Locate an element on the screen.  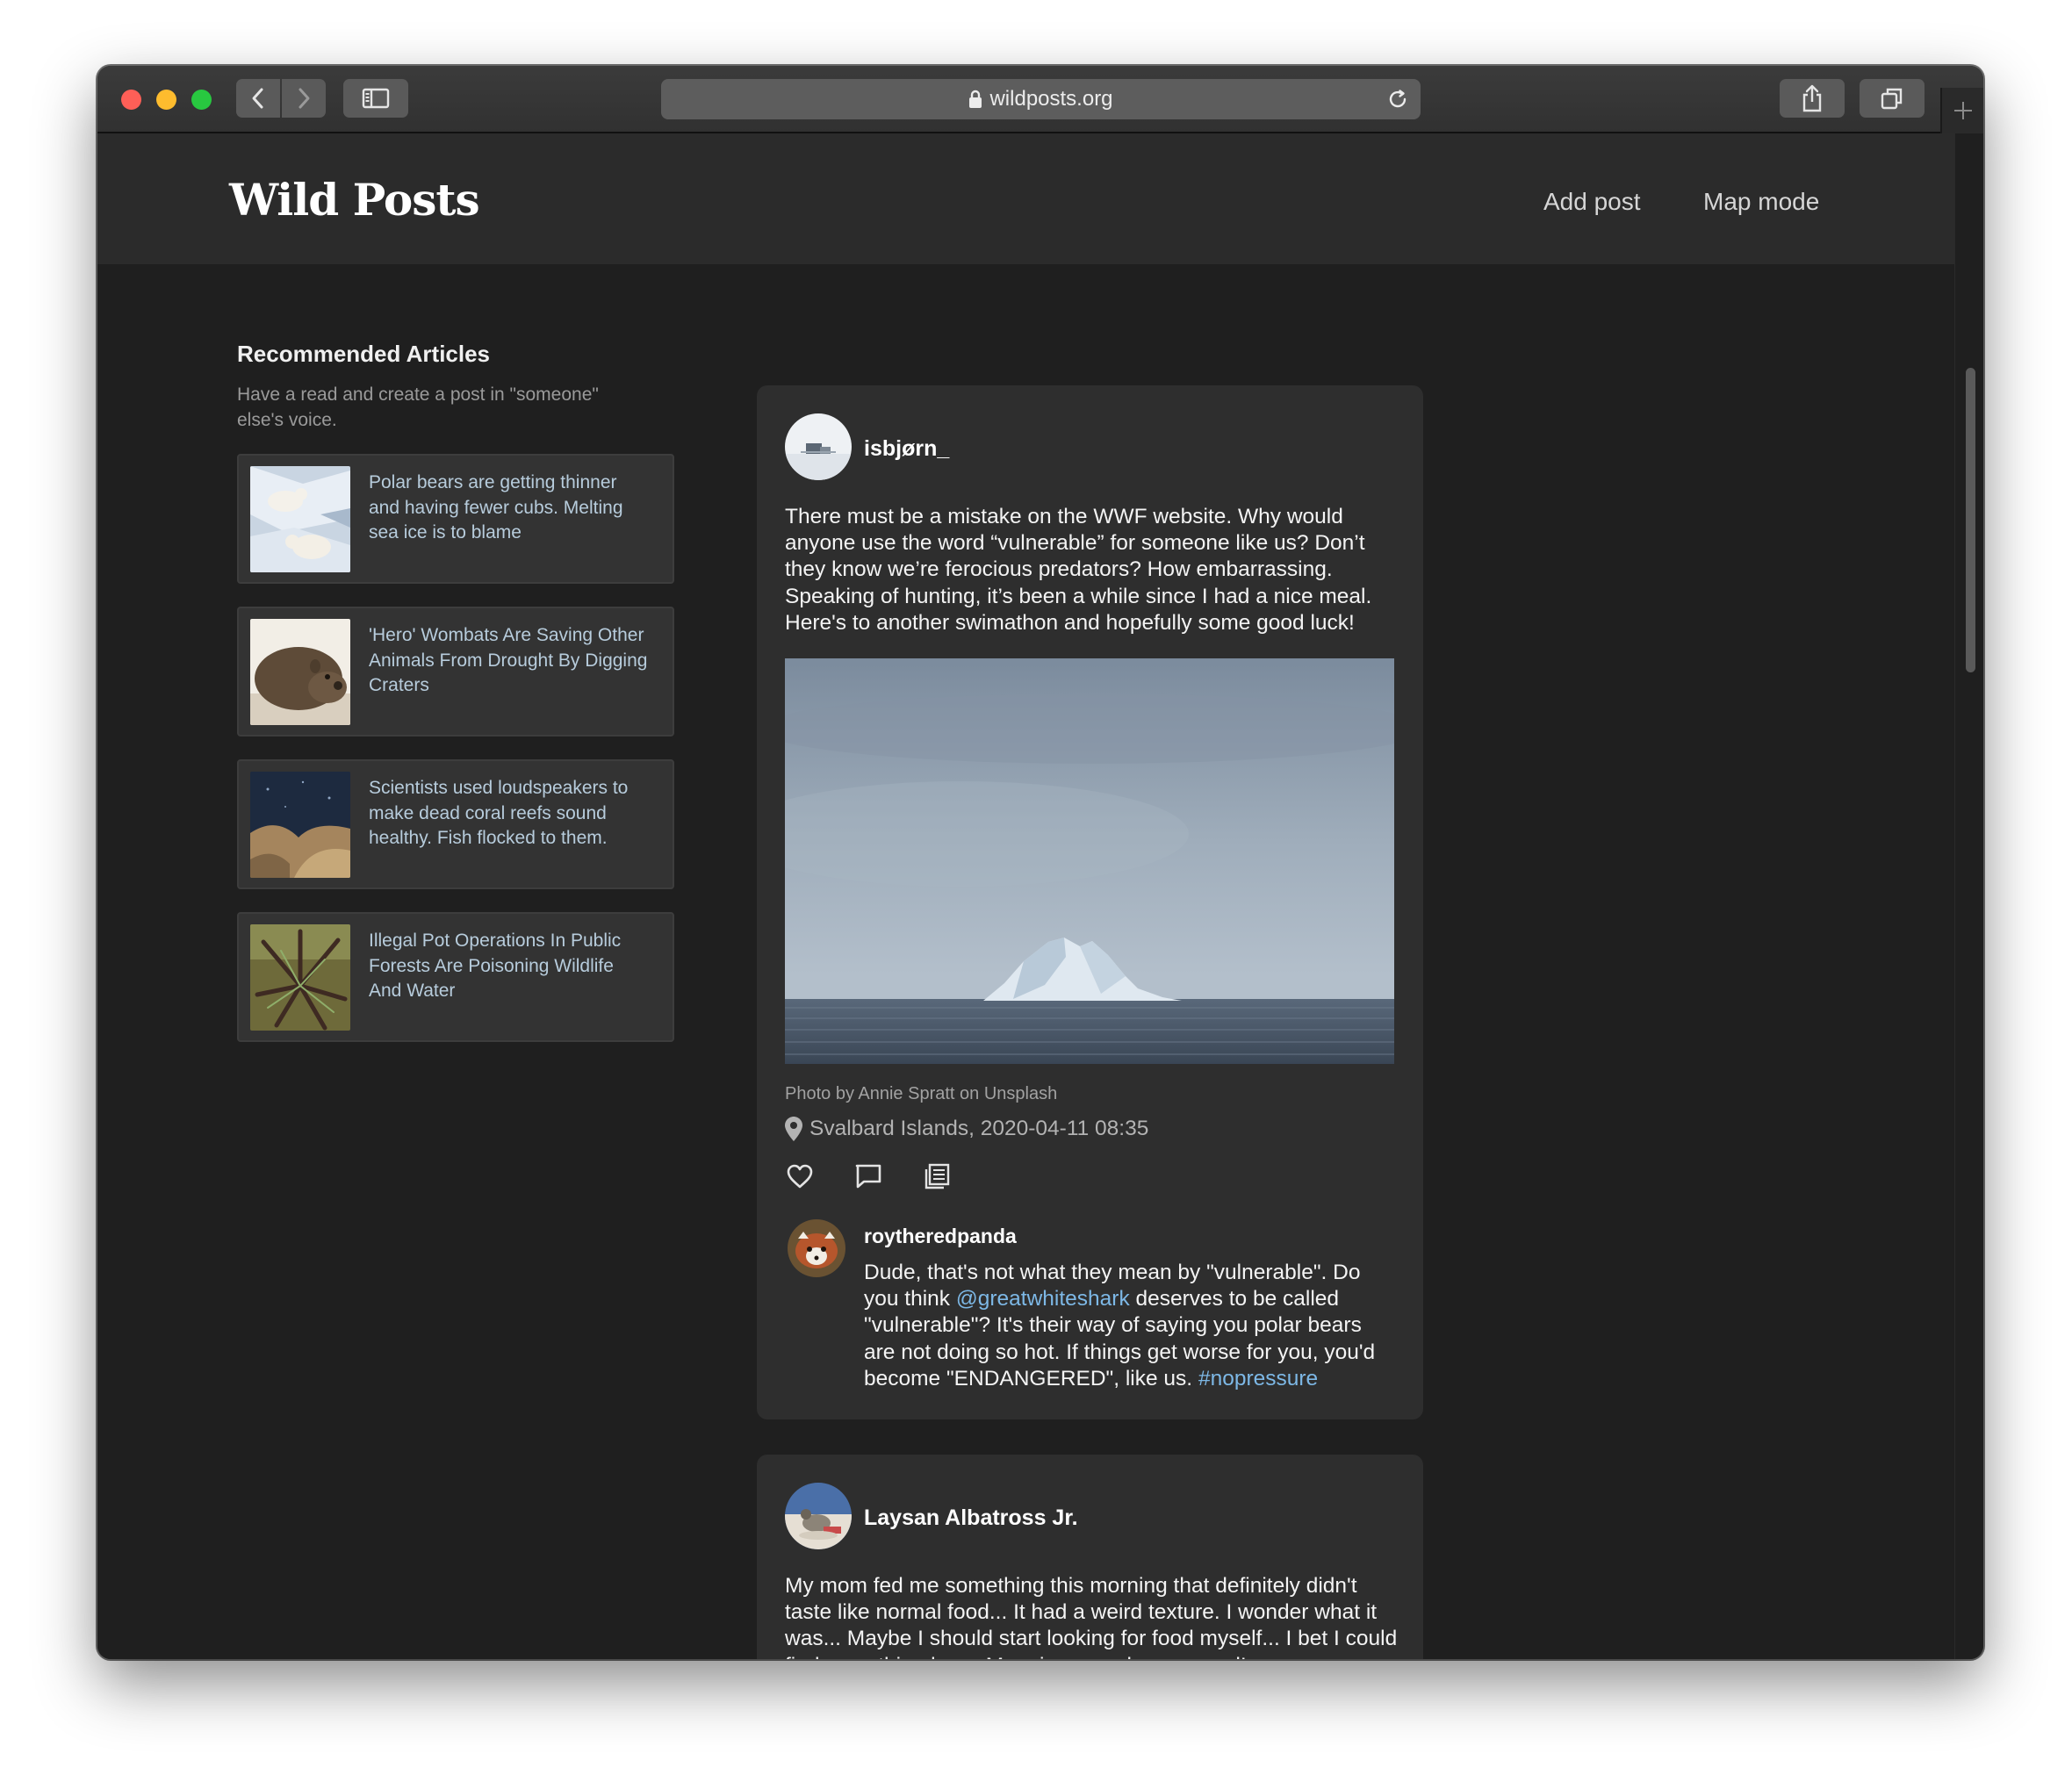
heart-icon is located at coordinates (800, 1176).